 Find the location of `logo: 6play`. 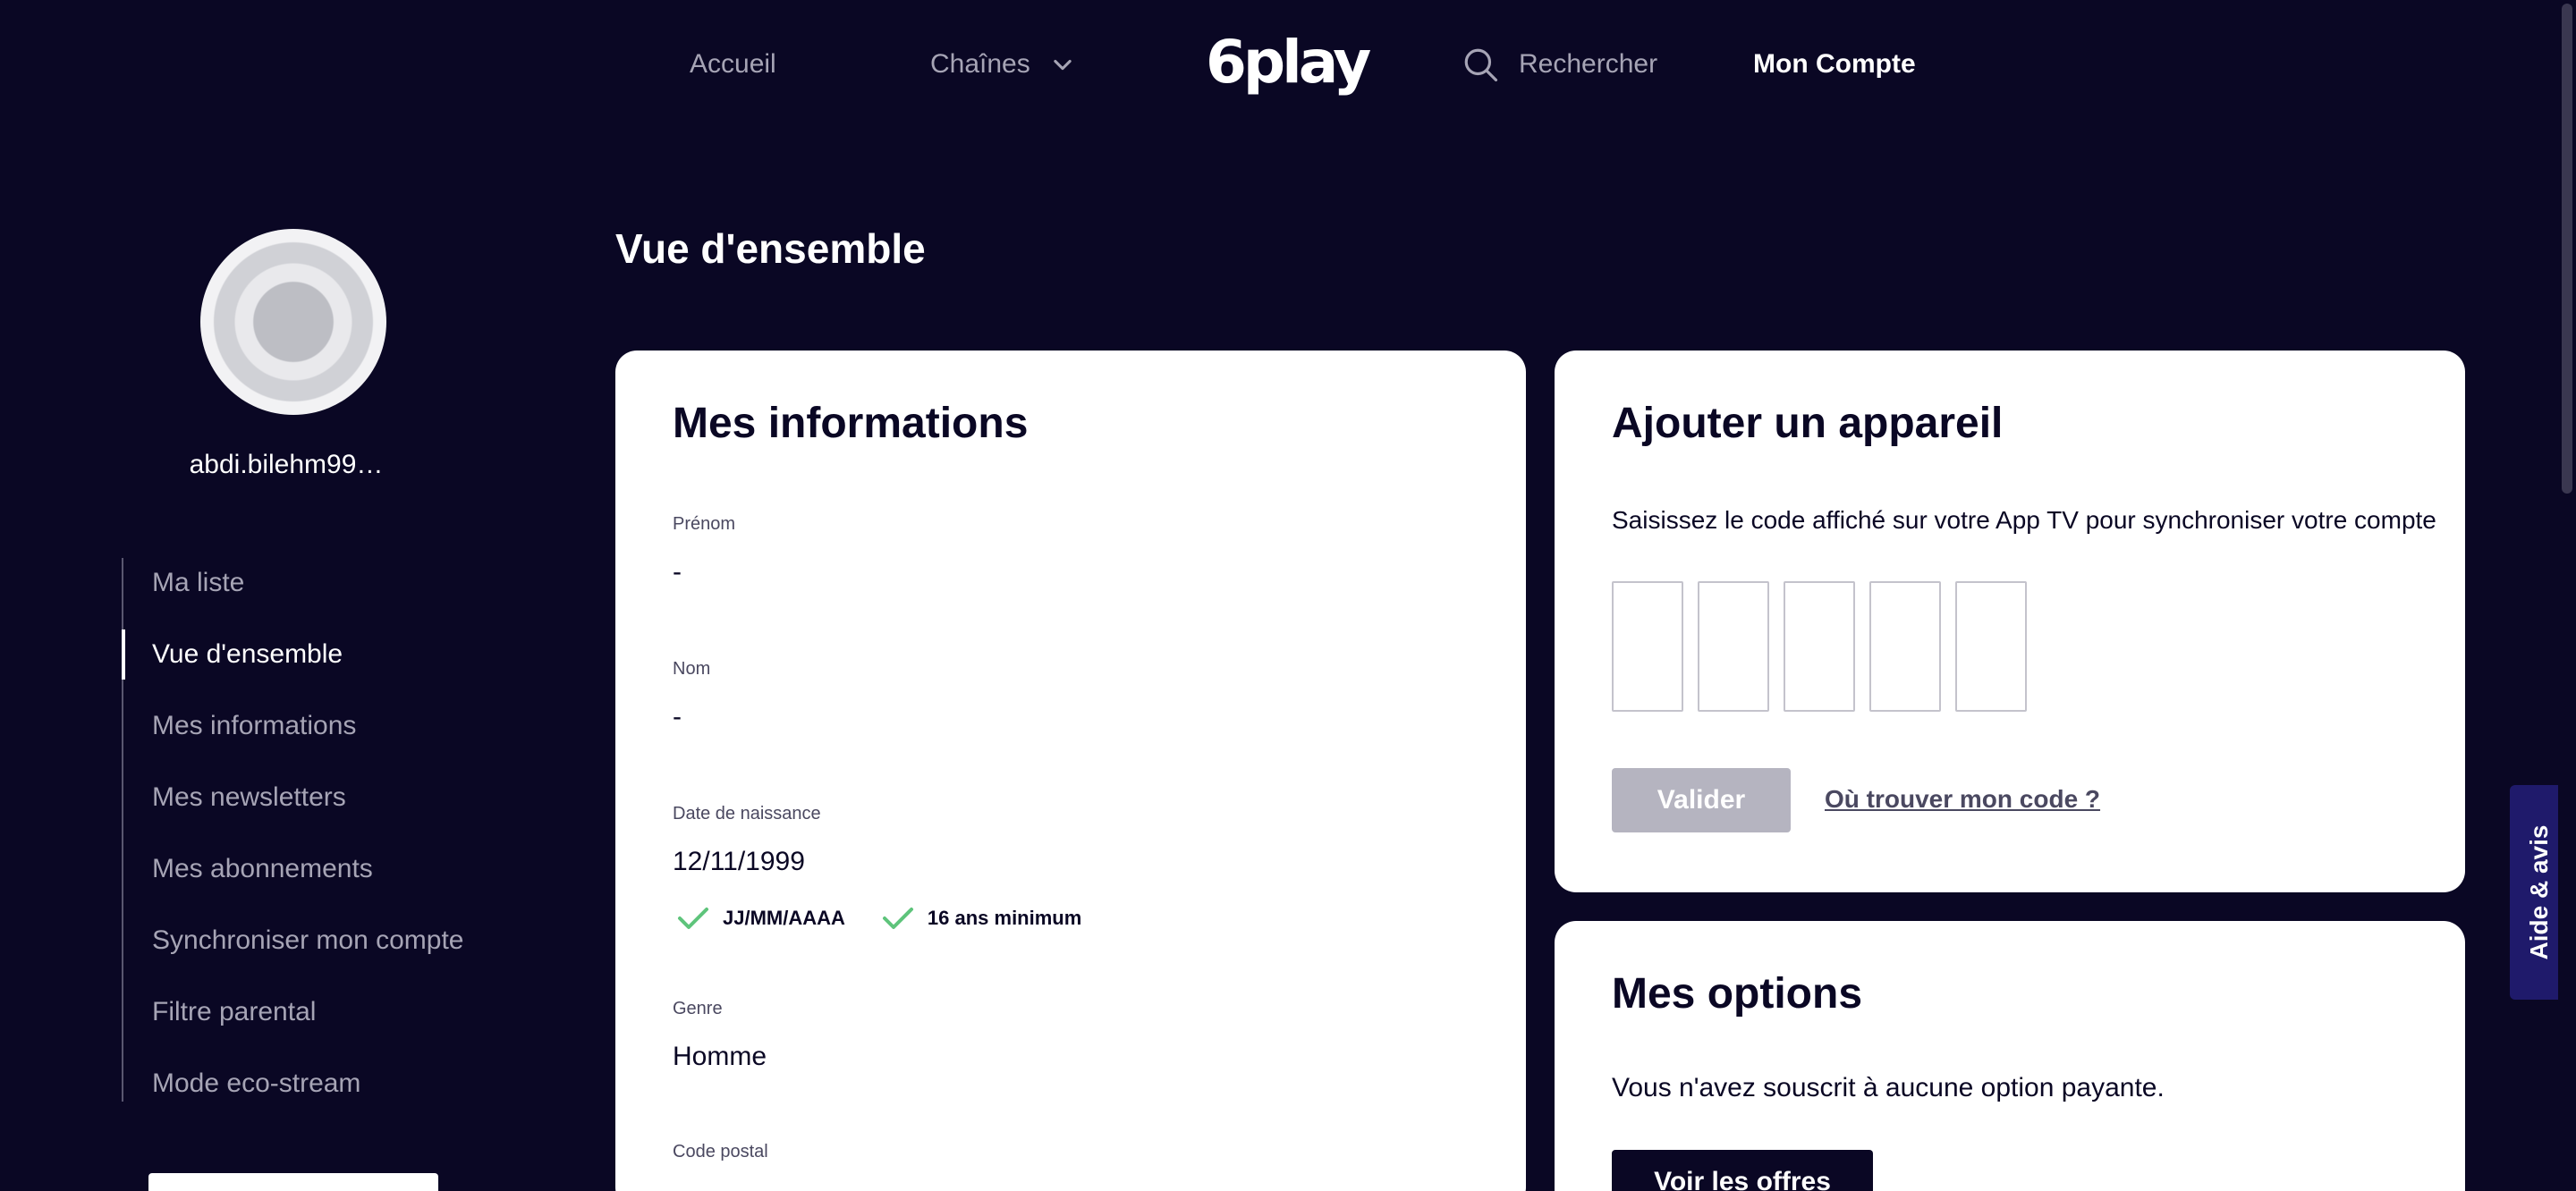

logo: 6play is located at coordinates (1288, 62).